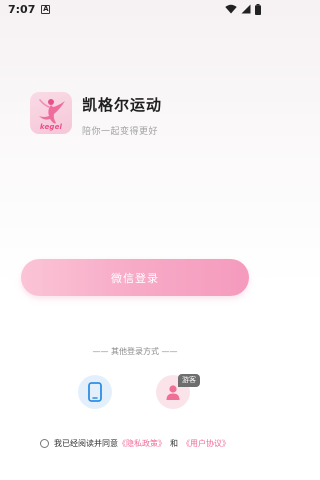 The width and height of the screenshot is (320, 480). What do you see at coordinates (135, 351) in the screenshot?
I see `other-login-methods-label: —— 其他登录方式 ——` at bounding box center [135, 351].